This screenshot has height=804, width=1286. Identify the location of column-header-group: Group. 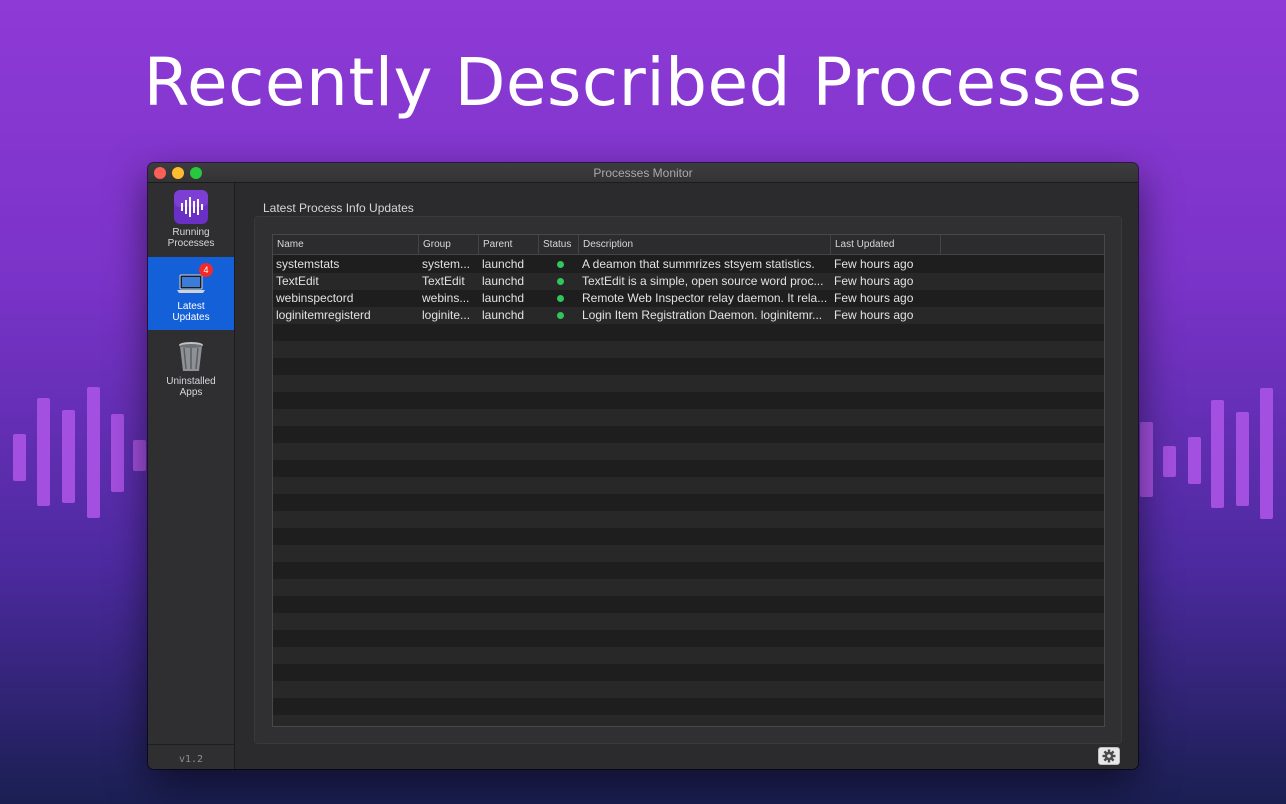
(449, 245).